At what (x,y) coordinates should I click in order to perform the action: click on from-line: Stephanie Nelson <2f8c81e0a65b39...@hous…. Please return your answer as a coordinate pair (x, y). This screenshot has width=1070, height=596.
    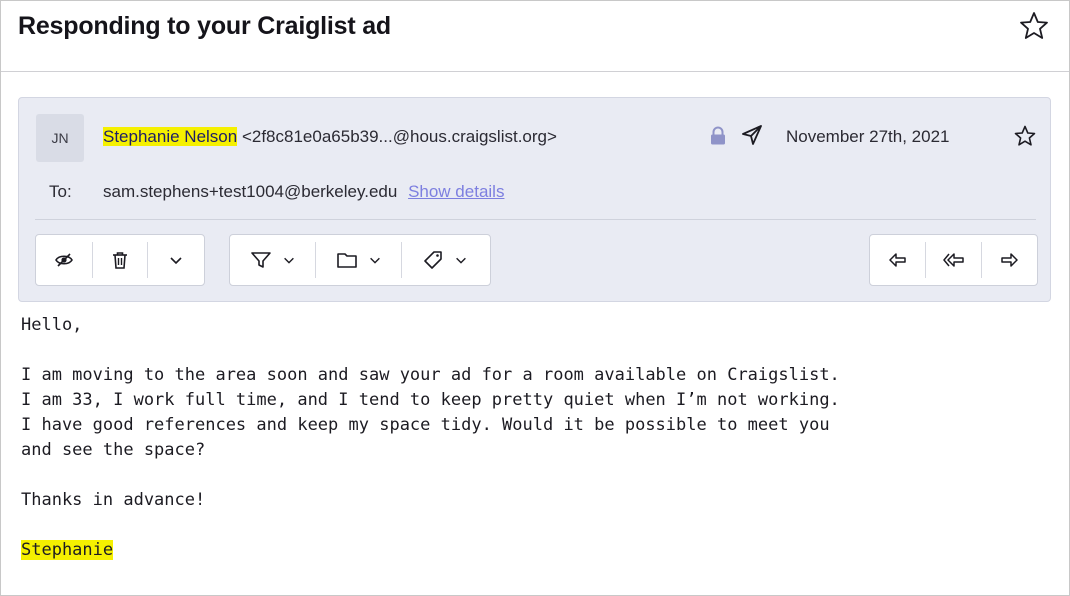
    Looking at the image, I should click on (330, 137).